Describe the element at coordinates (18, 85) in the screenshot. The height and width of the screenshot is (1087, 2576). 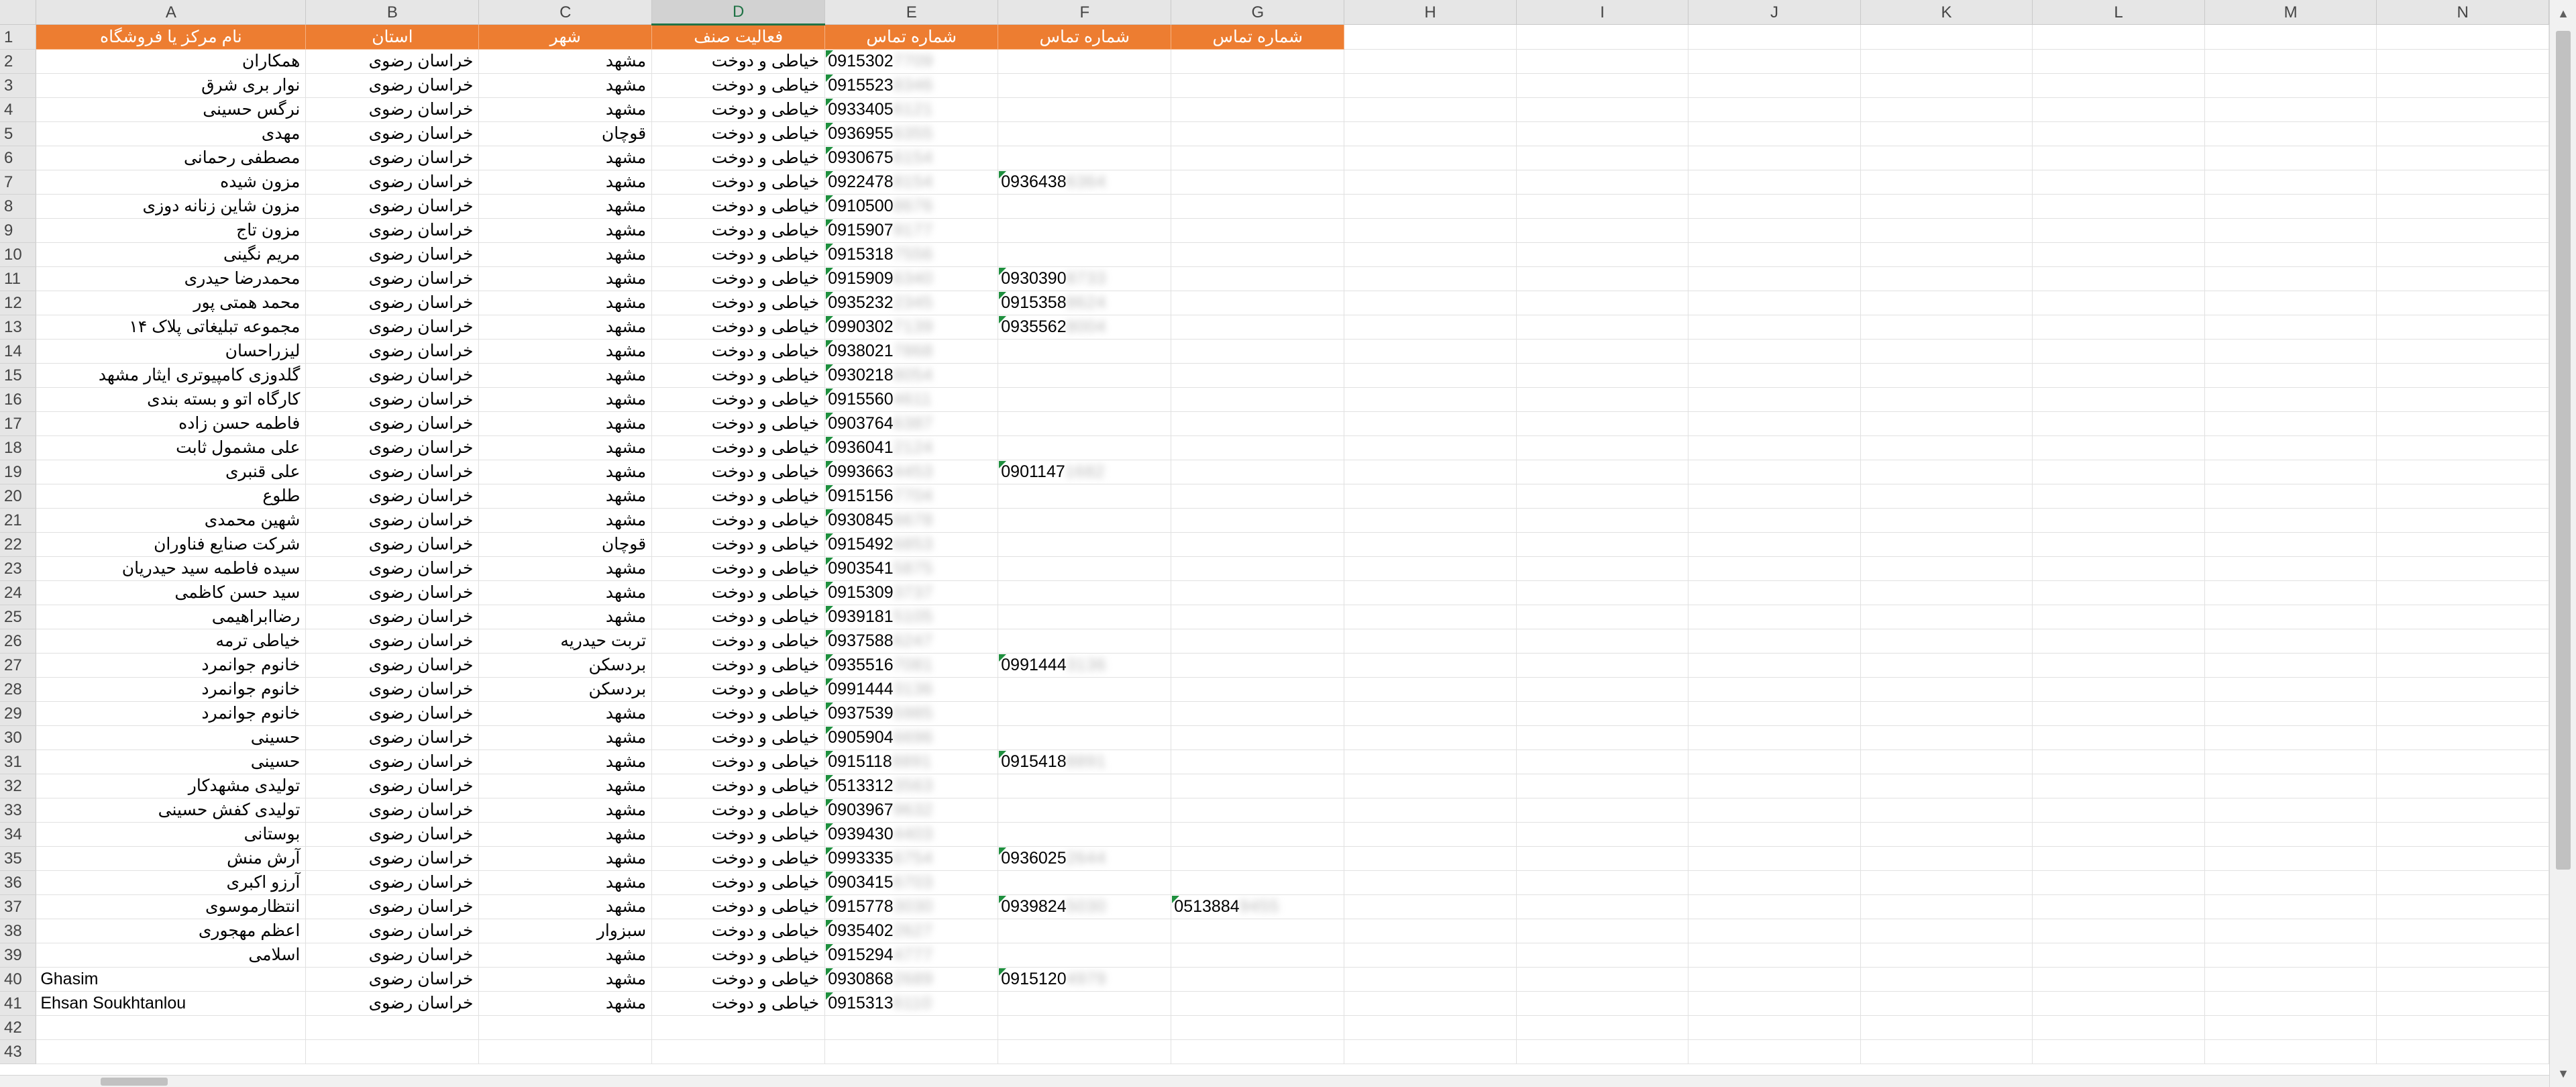
I see `row-header: 3` at that location.